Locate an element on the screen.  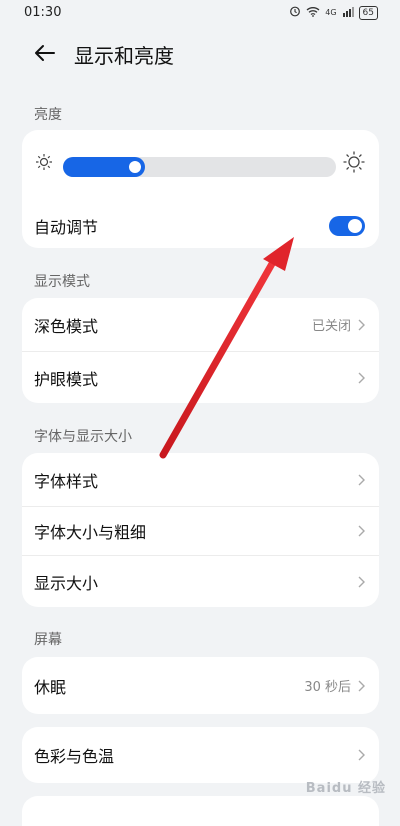
brightness-slider-thumb is located at coordinates (135, 167).